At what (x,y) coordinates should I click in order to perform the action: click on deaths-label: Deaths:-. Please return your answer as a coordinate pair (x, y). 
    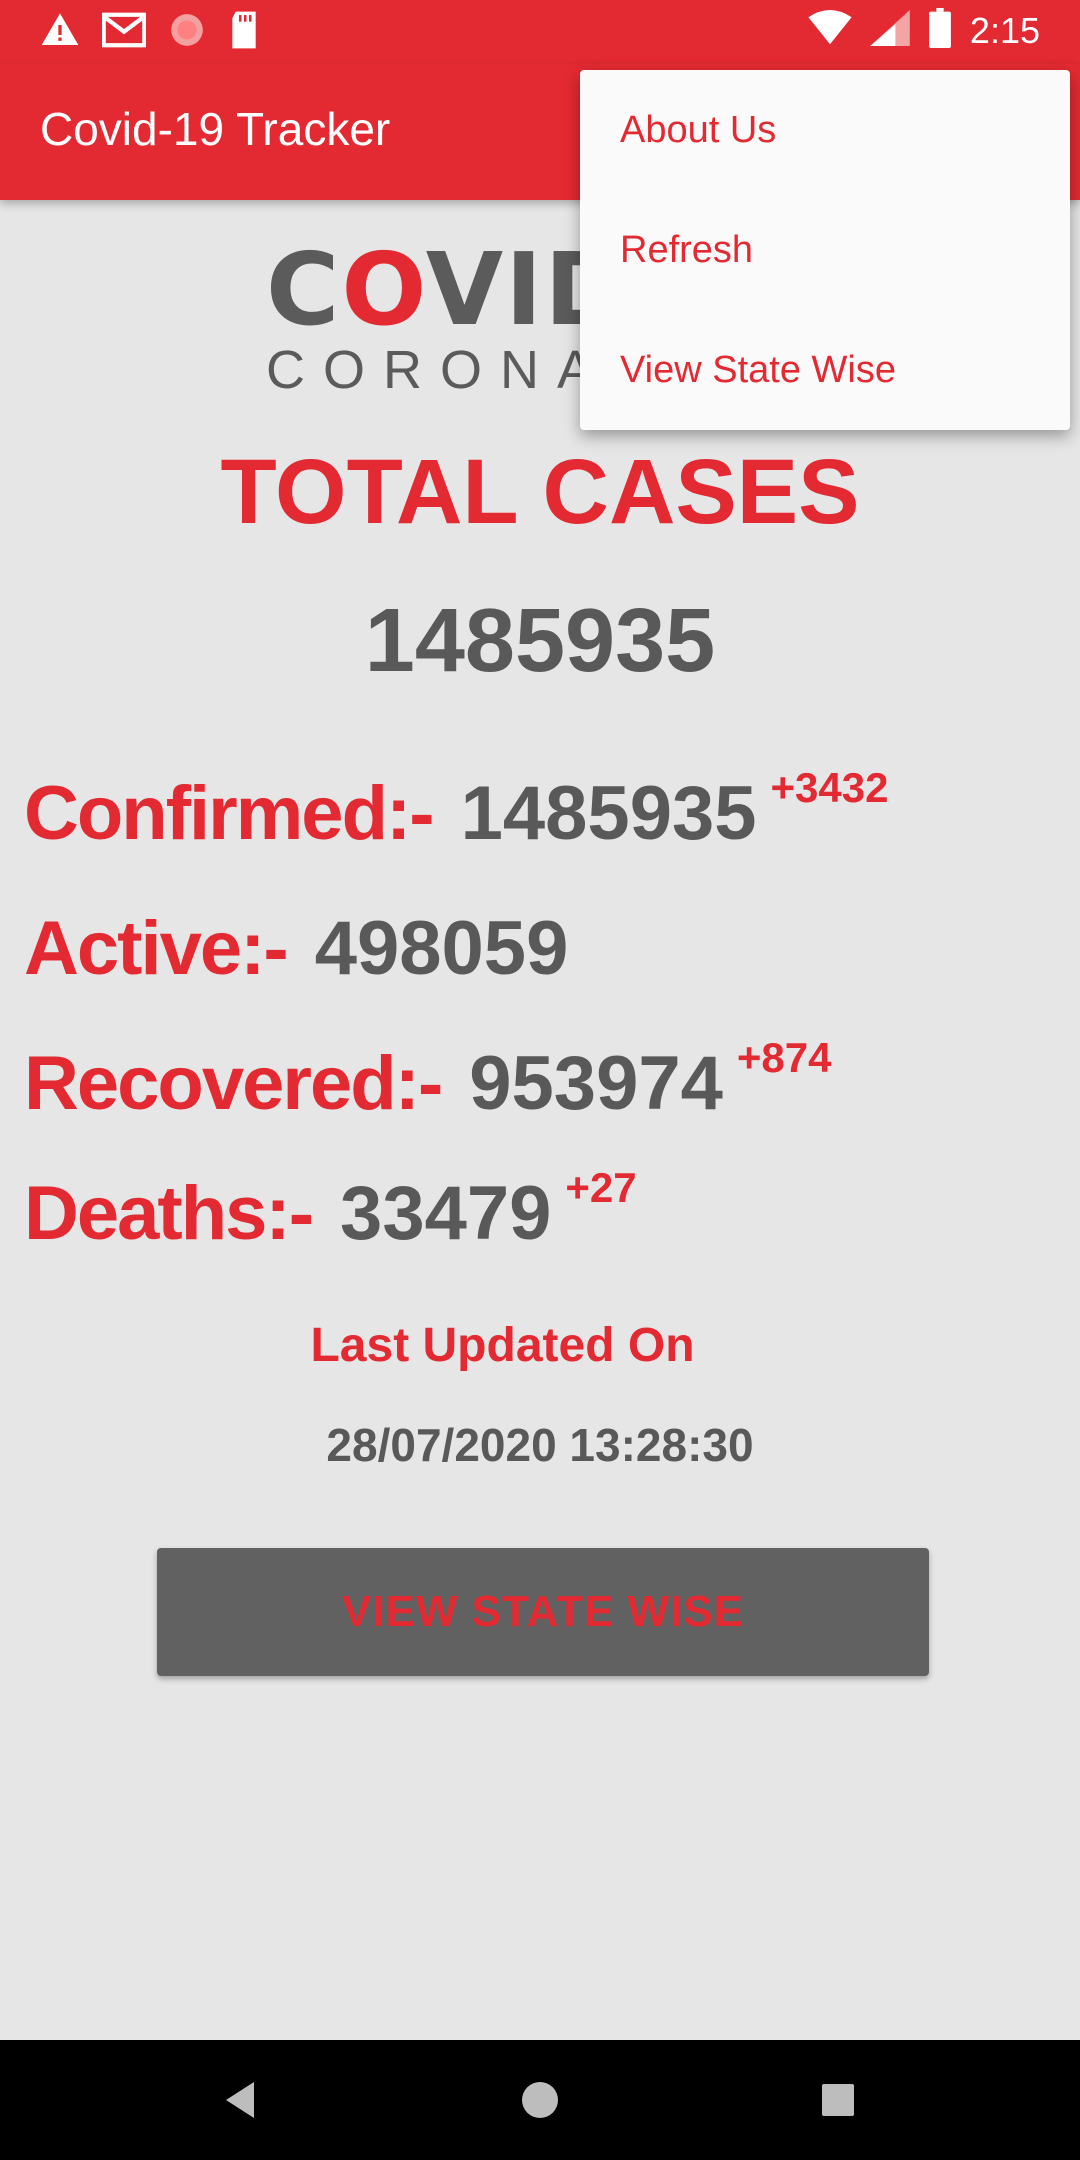
    Looking at the image, I should click on (169, 1213).